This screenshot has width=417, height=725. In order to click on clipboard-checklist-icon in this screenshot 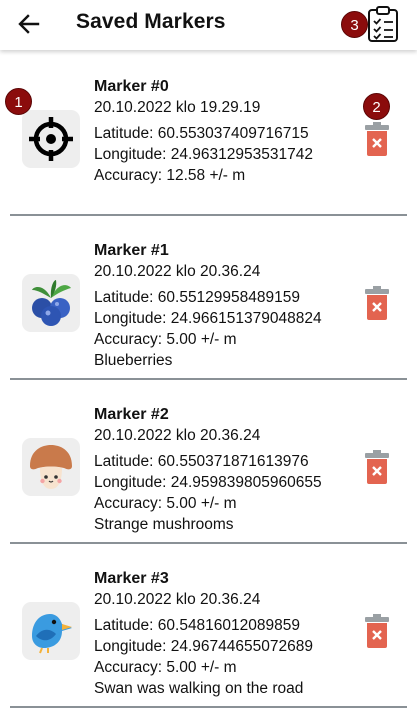, I will do `click(383, 24)`.